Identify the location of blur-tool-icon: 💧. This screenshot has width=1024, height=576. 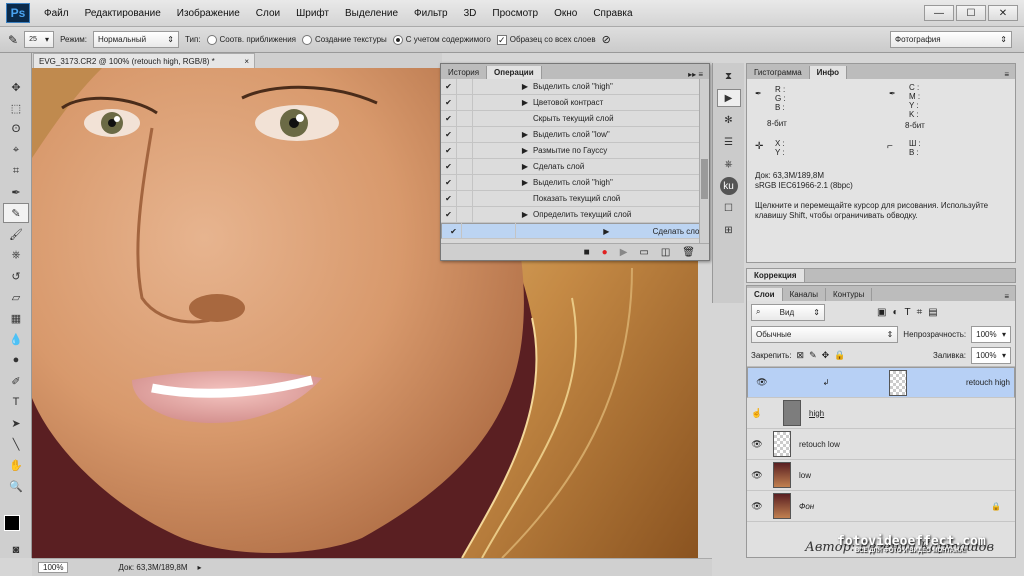
(16, 339).